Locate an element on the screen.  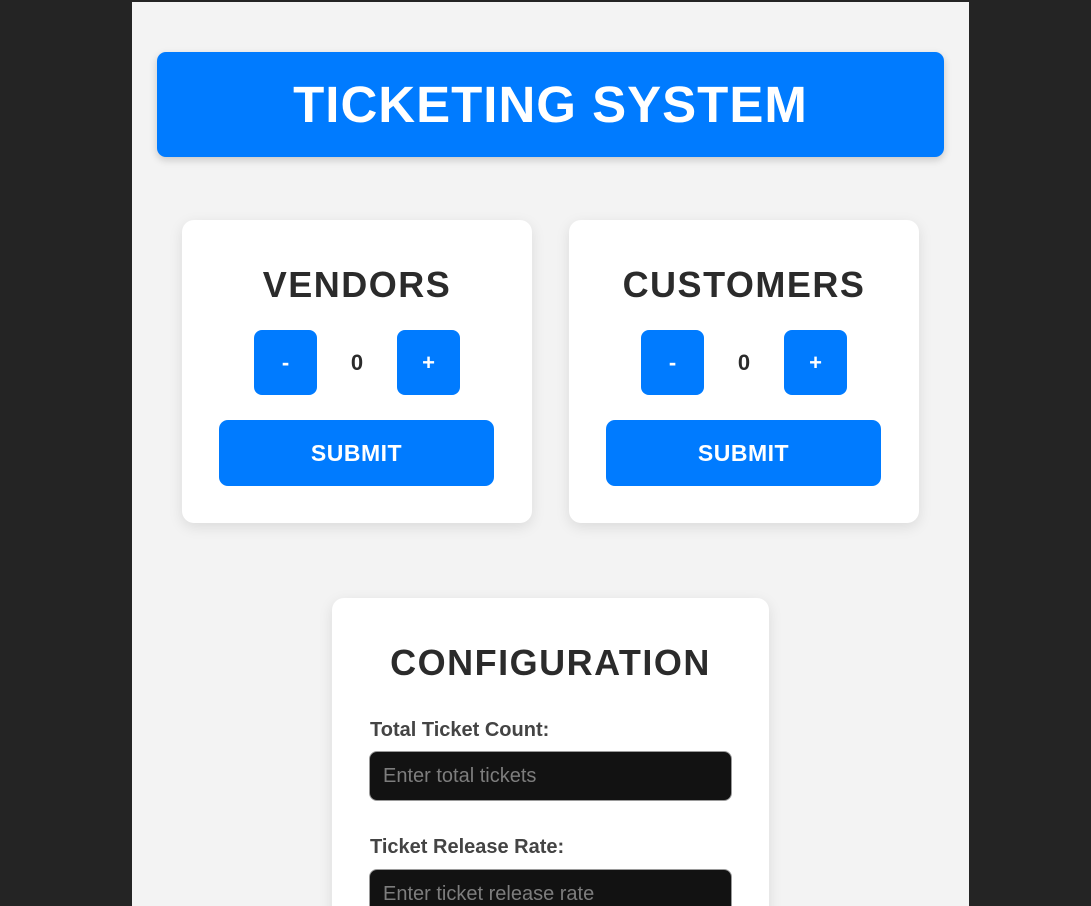
ticket-release-rate-label: Ticket Release Rate: is located at coordinates (467, 847).